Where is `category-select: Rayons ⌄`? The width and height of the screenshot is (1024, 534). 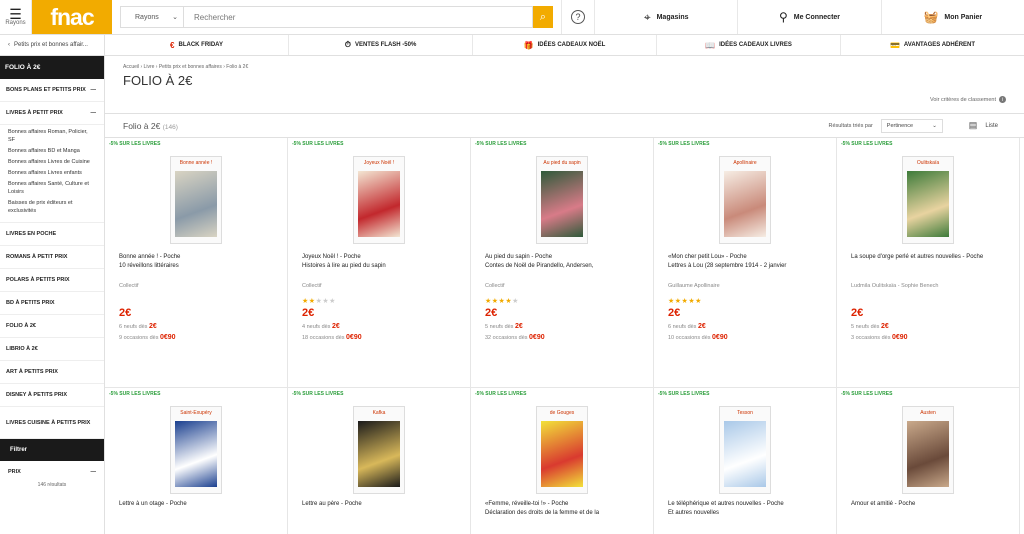
category-select: Rayons ⌄ is located at coordinates (151, 17).